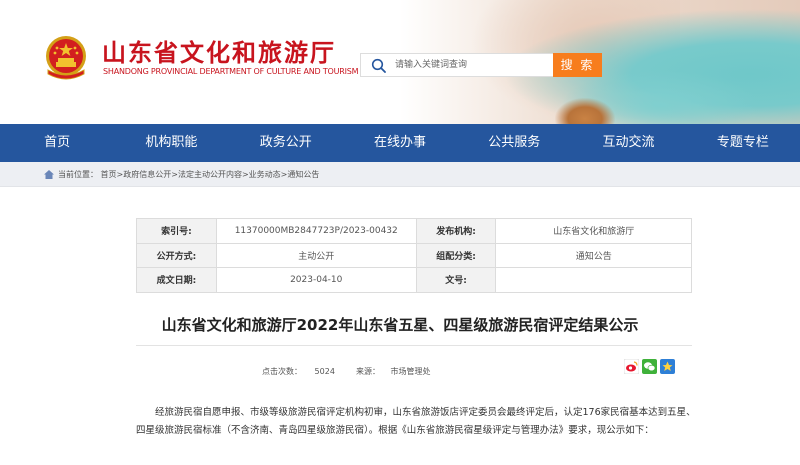 The width and height of the screenshot is (800, 465). What do you see at coordinates (66, 58) in the screenshot?
I see `national-emblem-icon` at bounding box center [66, 58].